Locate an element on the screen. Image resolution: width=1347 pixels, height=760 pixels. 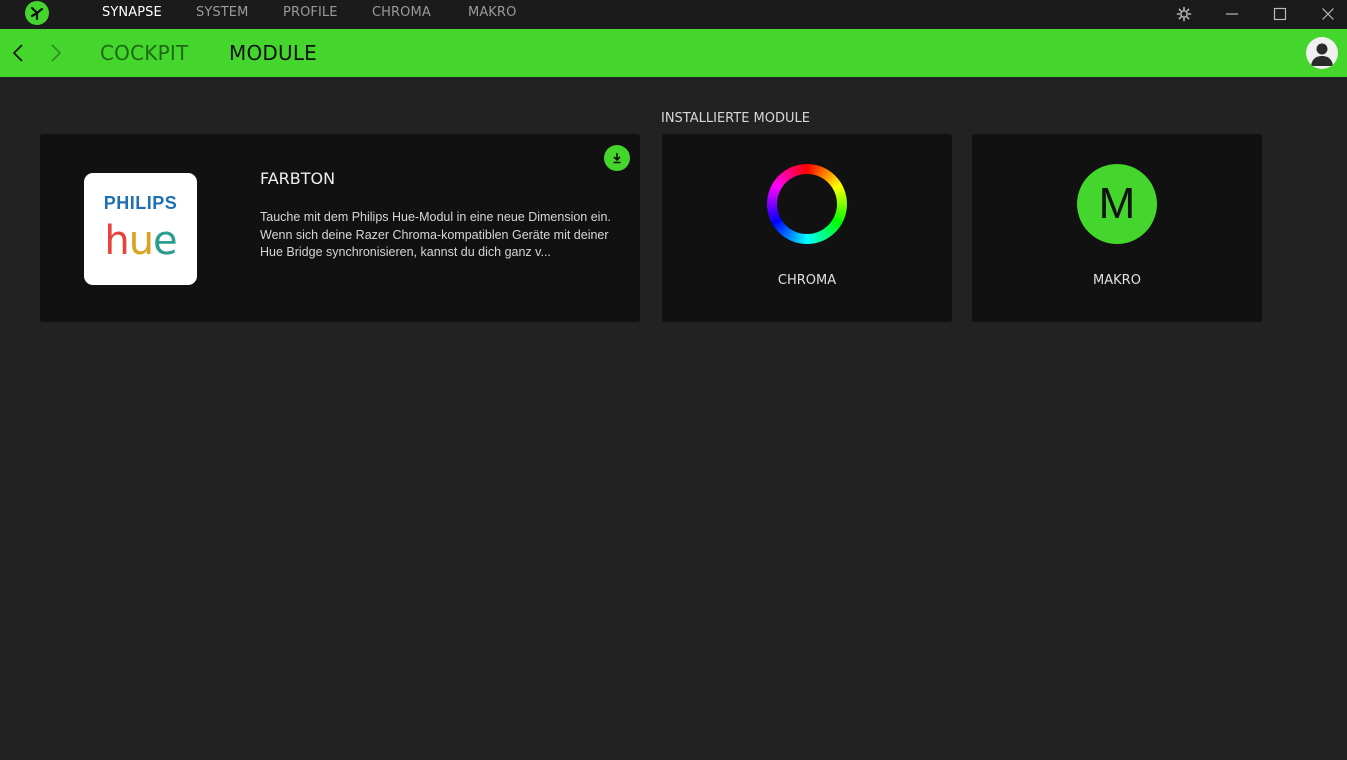
minimize-icon is located at coordinates (1232, 14).